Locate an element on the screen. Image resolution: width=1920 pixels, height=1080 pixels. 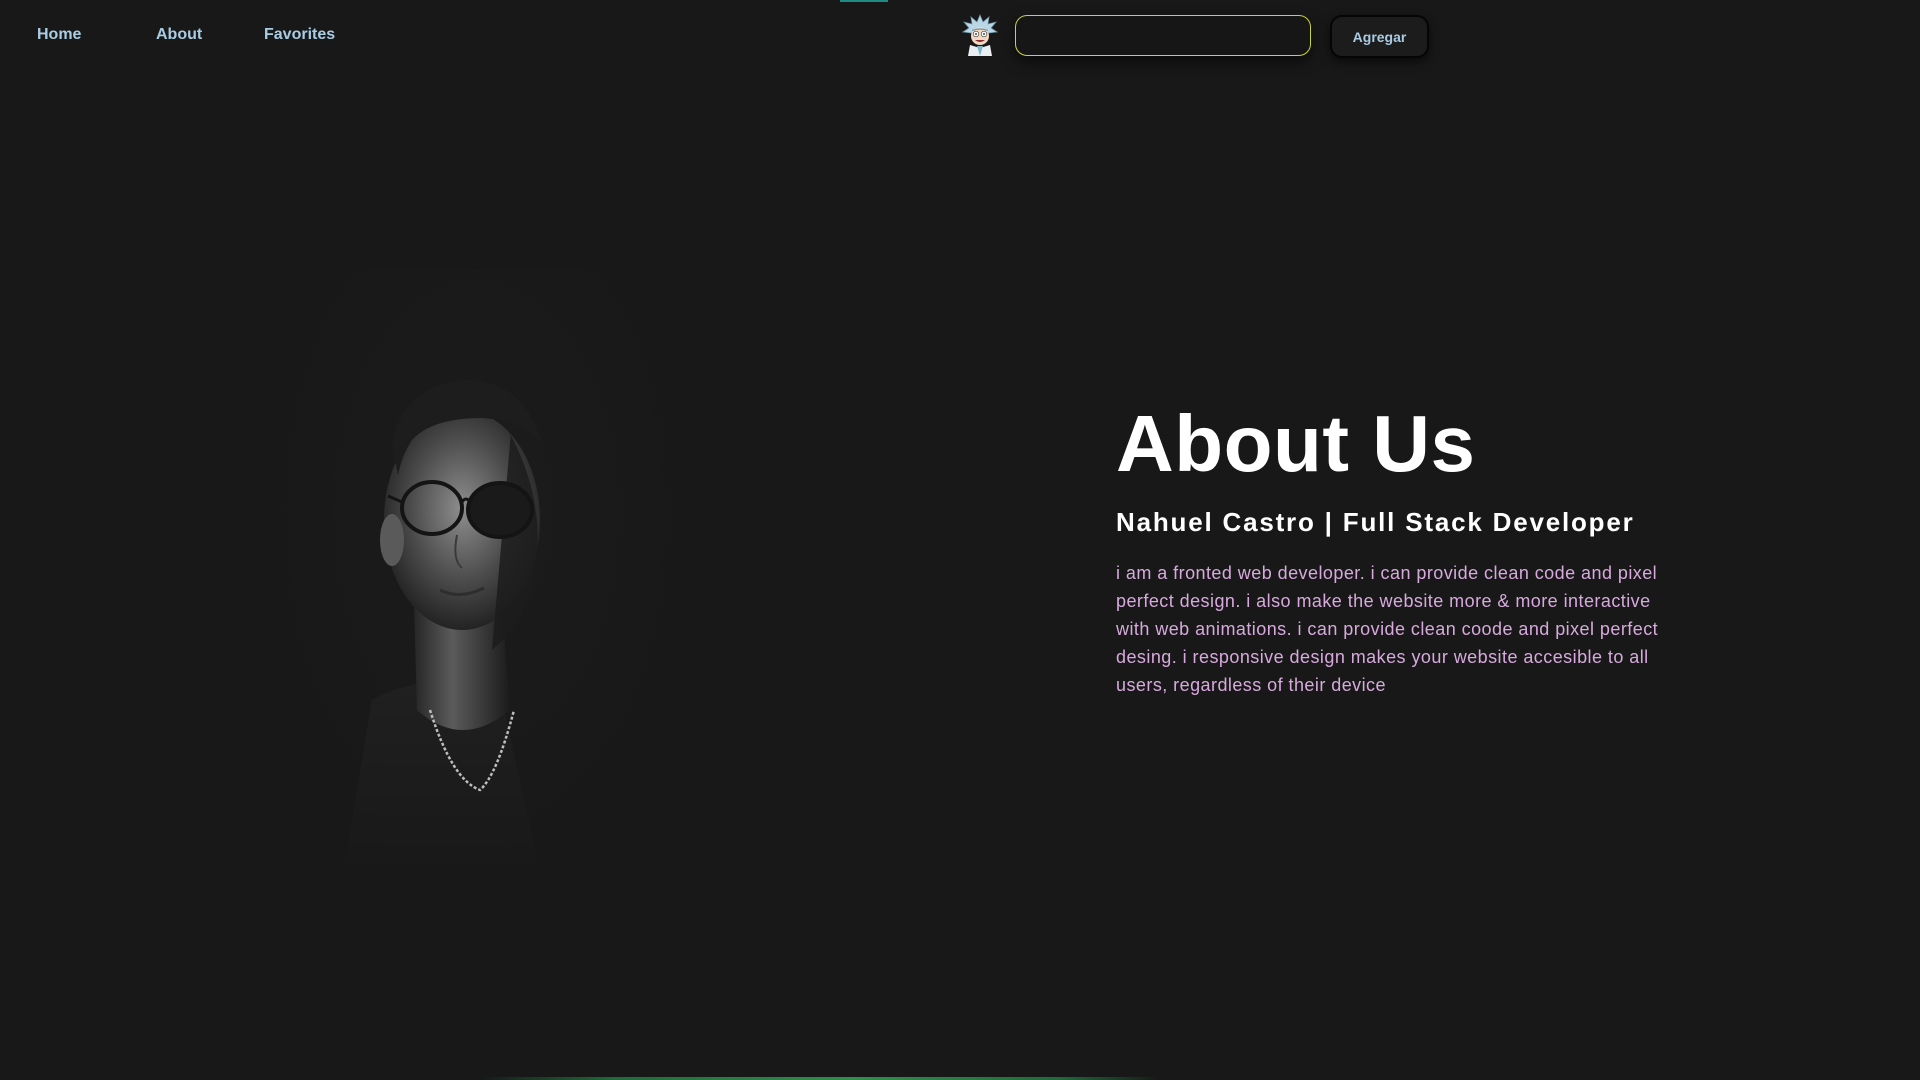
nav-accent-line is located at coordinates (864, 1).